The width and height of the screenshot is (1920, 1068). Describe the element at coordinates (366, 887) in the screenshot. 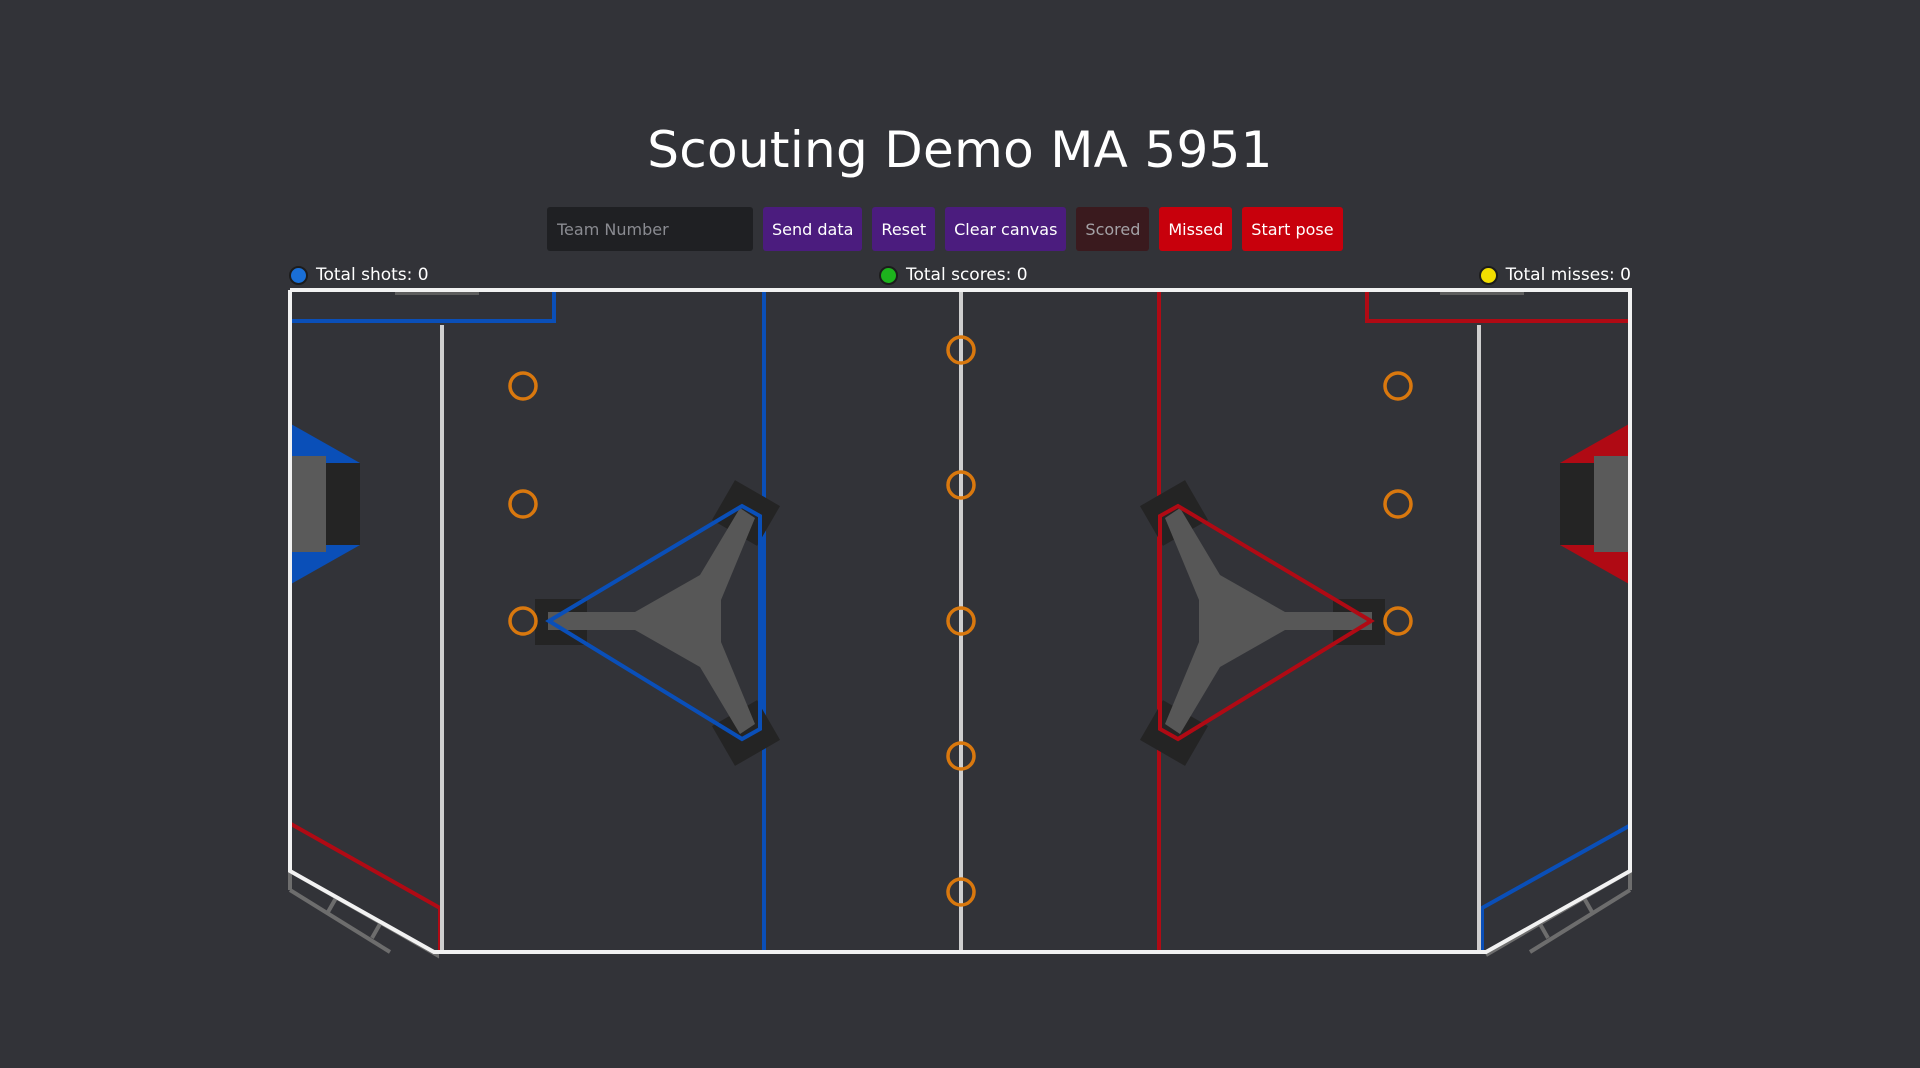

I see `red-corner-line` at that location.